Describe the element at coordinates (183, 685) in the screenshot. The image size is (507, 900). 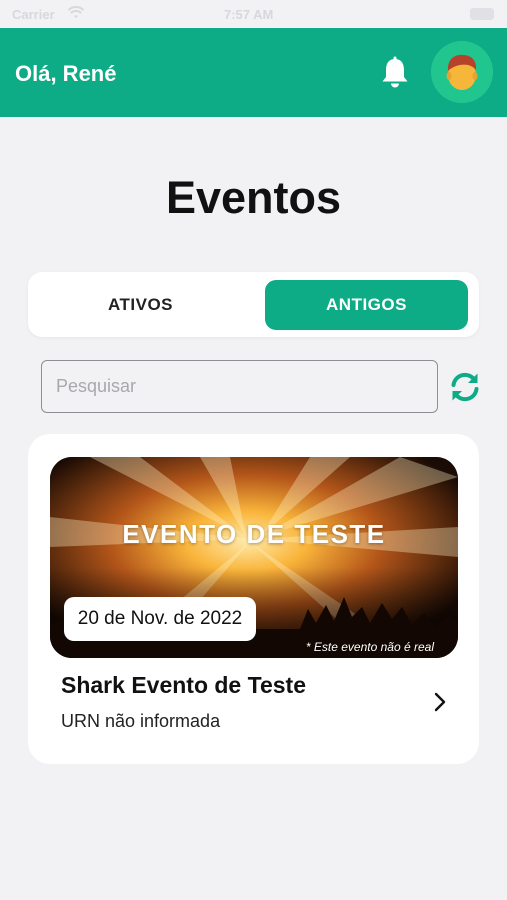
I see `event-title: Shark Evento de Teste` at that location.